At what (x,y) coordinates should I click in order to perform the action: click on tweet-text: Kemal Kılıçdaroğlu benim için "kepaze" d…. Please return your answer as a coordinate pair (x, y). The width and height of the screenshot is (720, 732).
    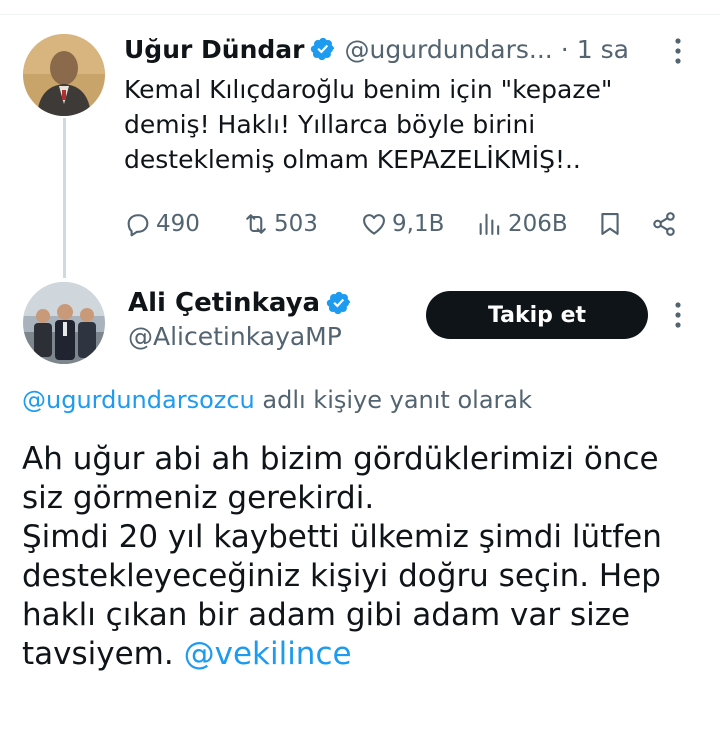
    Looking at the image, I should click on (404, 124).